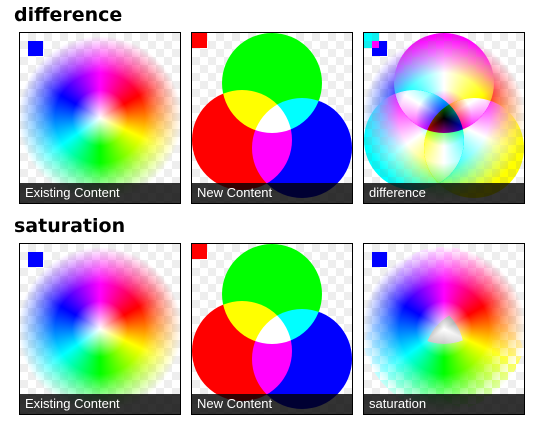  Describe the element at coordinates (68, 15) in the screenshot. I see `section-title-difference: difference` at that location.